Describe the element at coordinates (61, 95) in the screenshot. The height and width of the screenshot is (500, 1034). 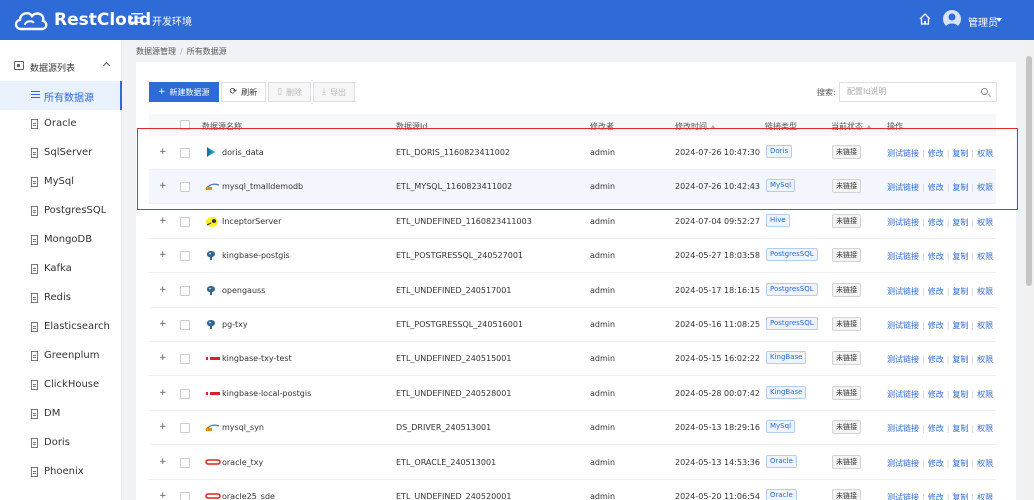
I see `sidebar-item: 所有数据源` at that location.